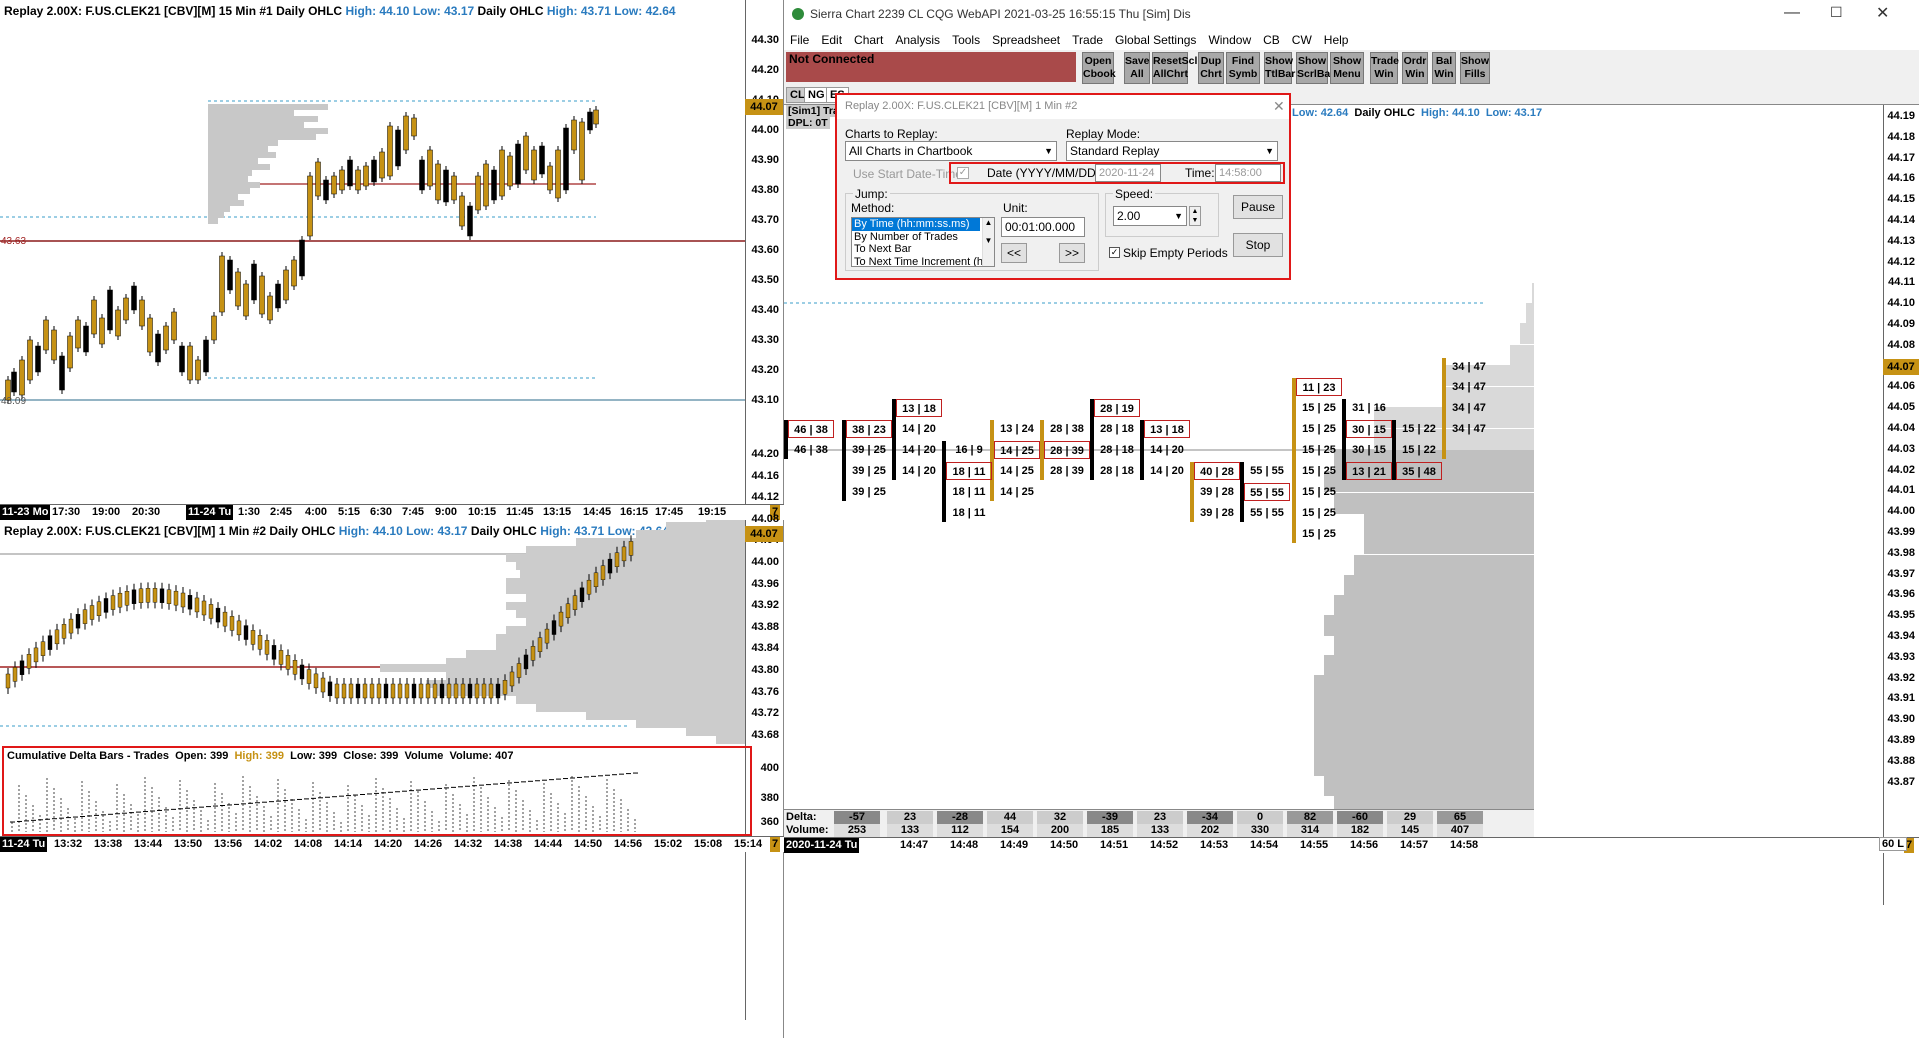 This screenshot has width=1919, height=1038. I want to click on unit-input: 00:01:00.000, so click(1043, 227).